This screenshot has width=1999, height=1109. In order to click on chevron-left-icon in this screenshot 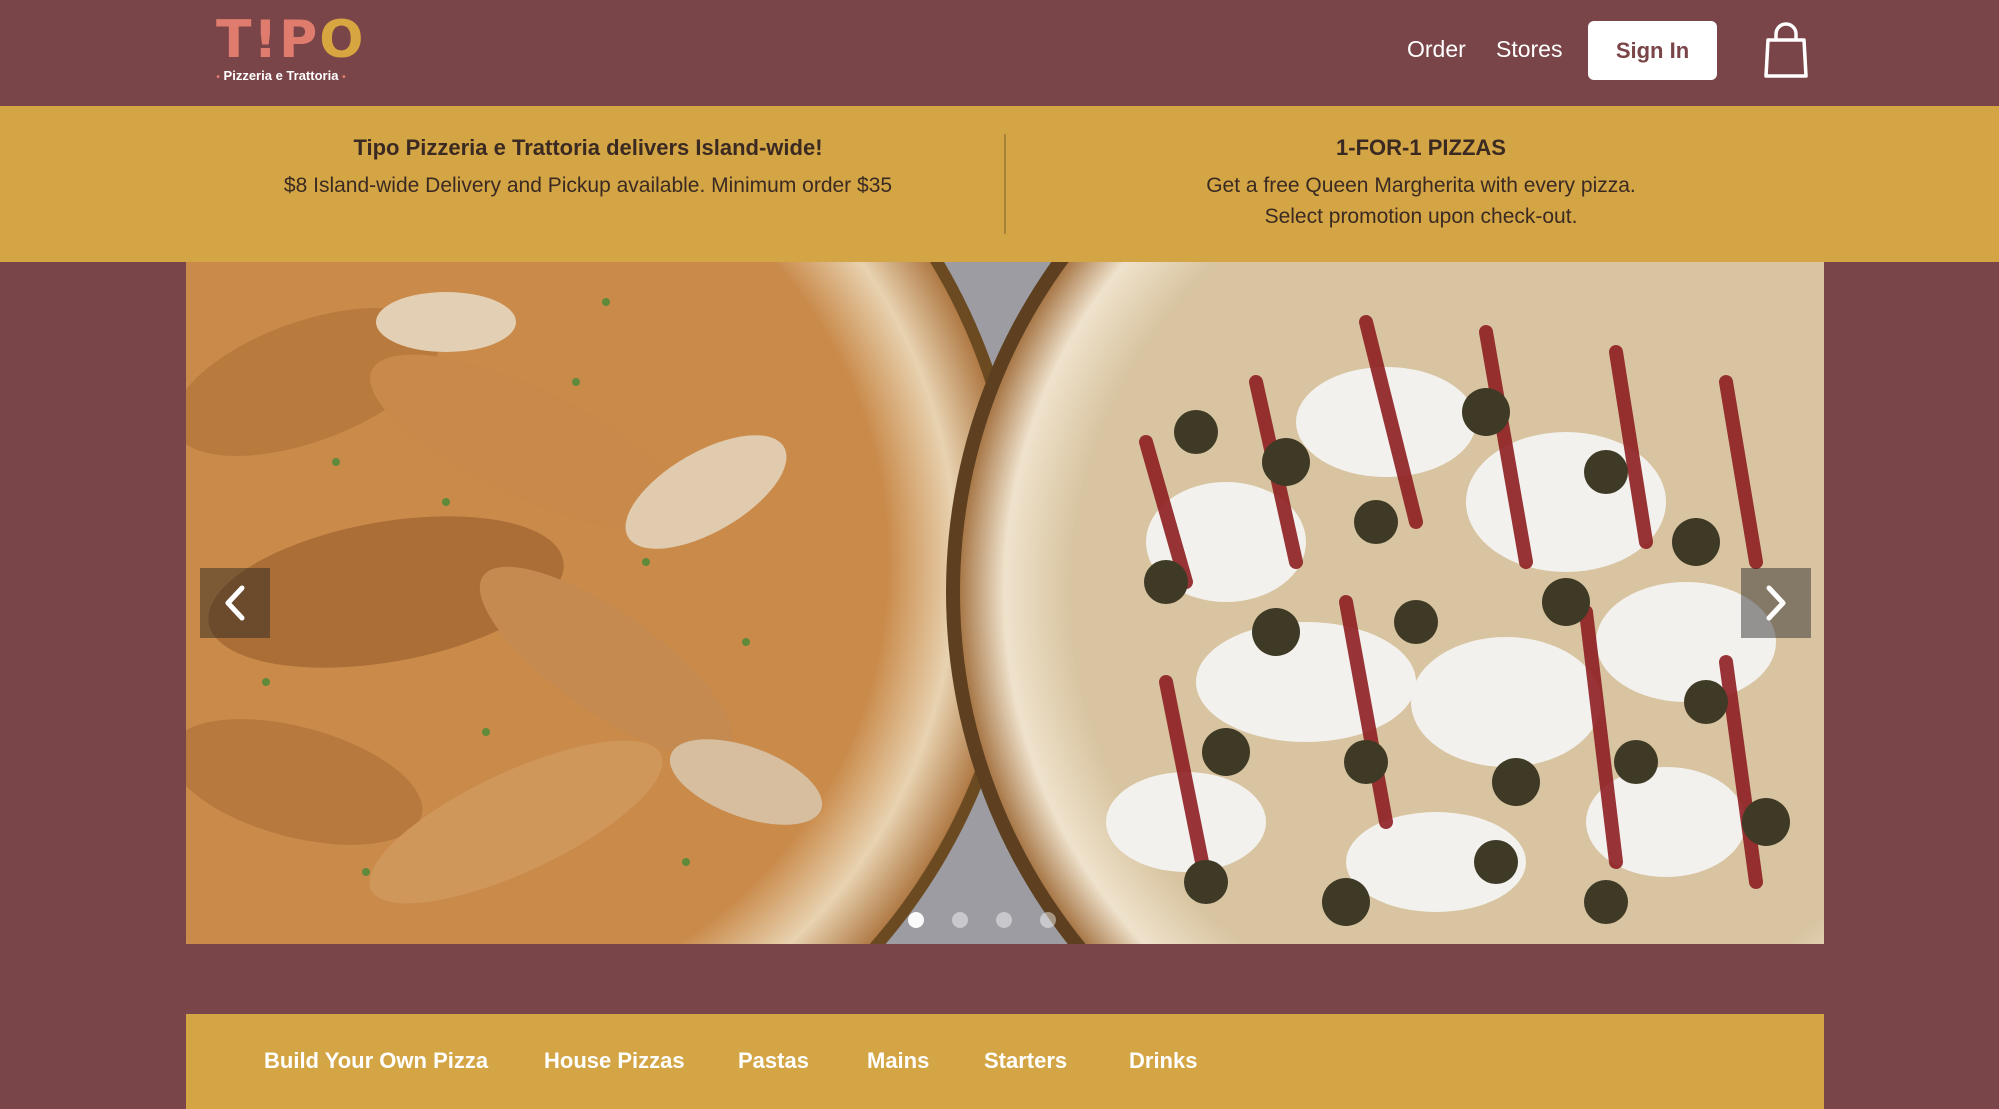, I will do `click(235, 603)`.